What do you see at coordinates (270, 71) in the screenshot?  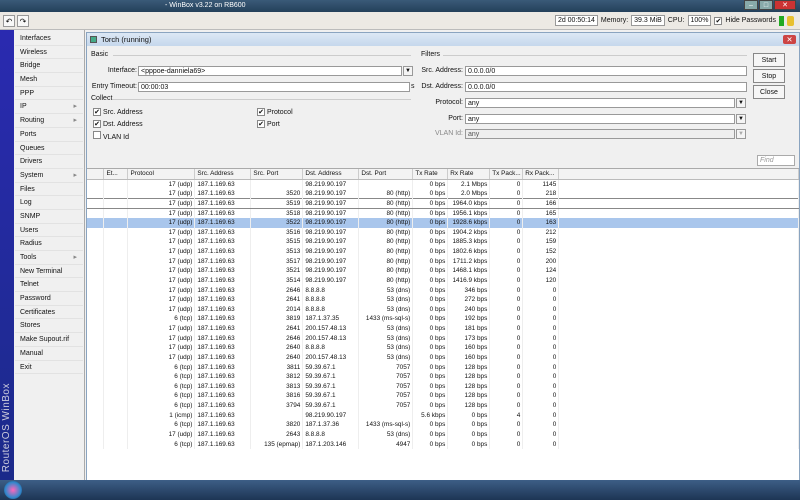 I see `interface-select: <pppoe-danniela69>` at bounding box center [270, 71].